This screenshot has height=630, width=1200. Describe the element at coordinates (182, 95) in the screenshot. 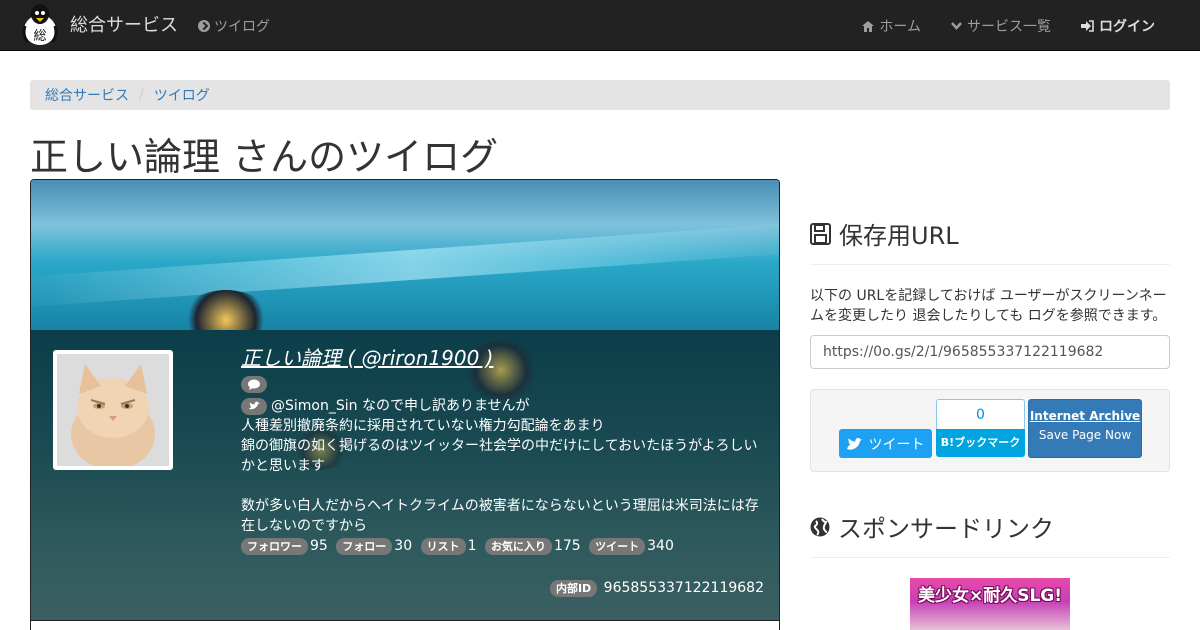

I see `breadcrumb-twilog-link: ツイログ` at that location.